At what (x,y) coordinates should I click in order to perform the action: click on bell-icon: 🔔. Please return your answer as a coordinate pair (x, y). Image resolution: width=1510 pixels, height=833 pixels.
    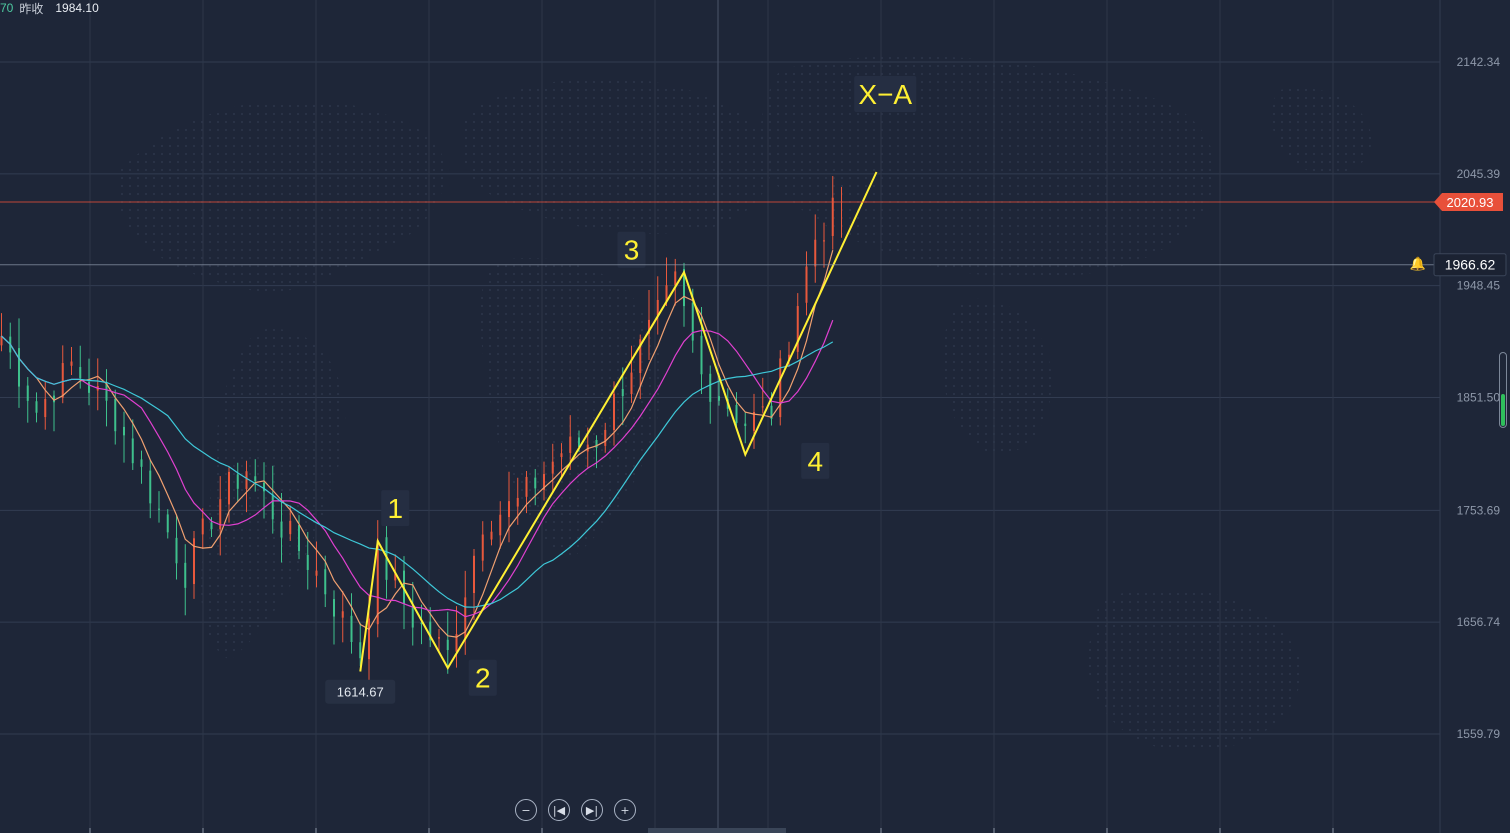
    Looking at the image, I should click on (1418, 264).